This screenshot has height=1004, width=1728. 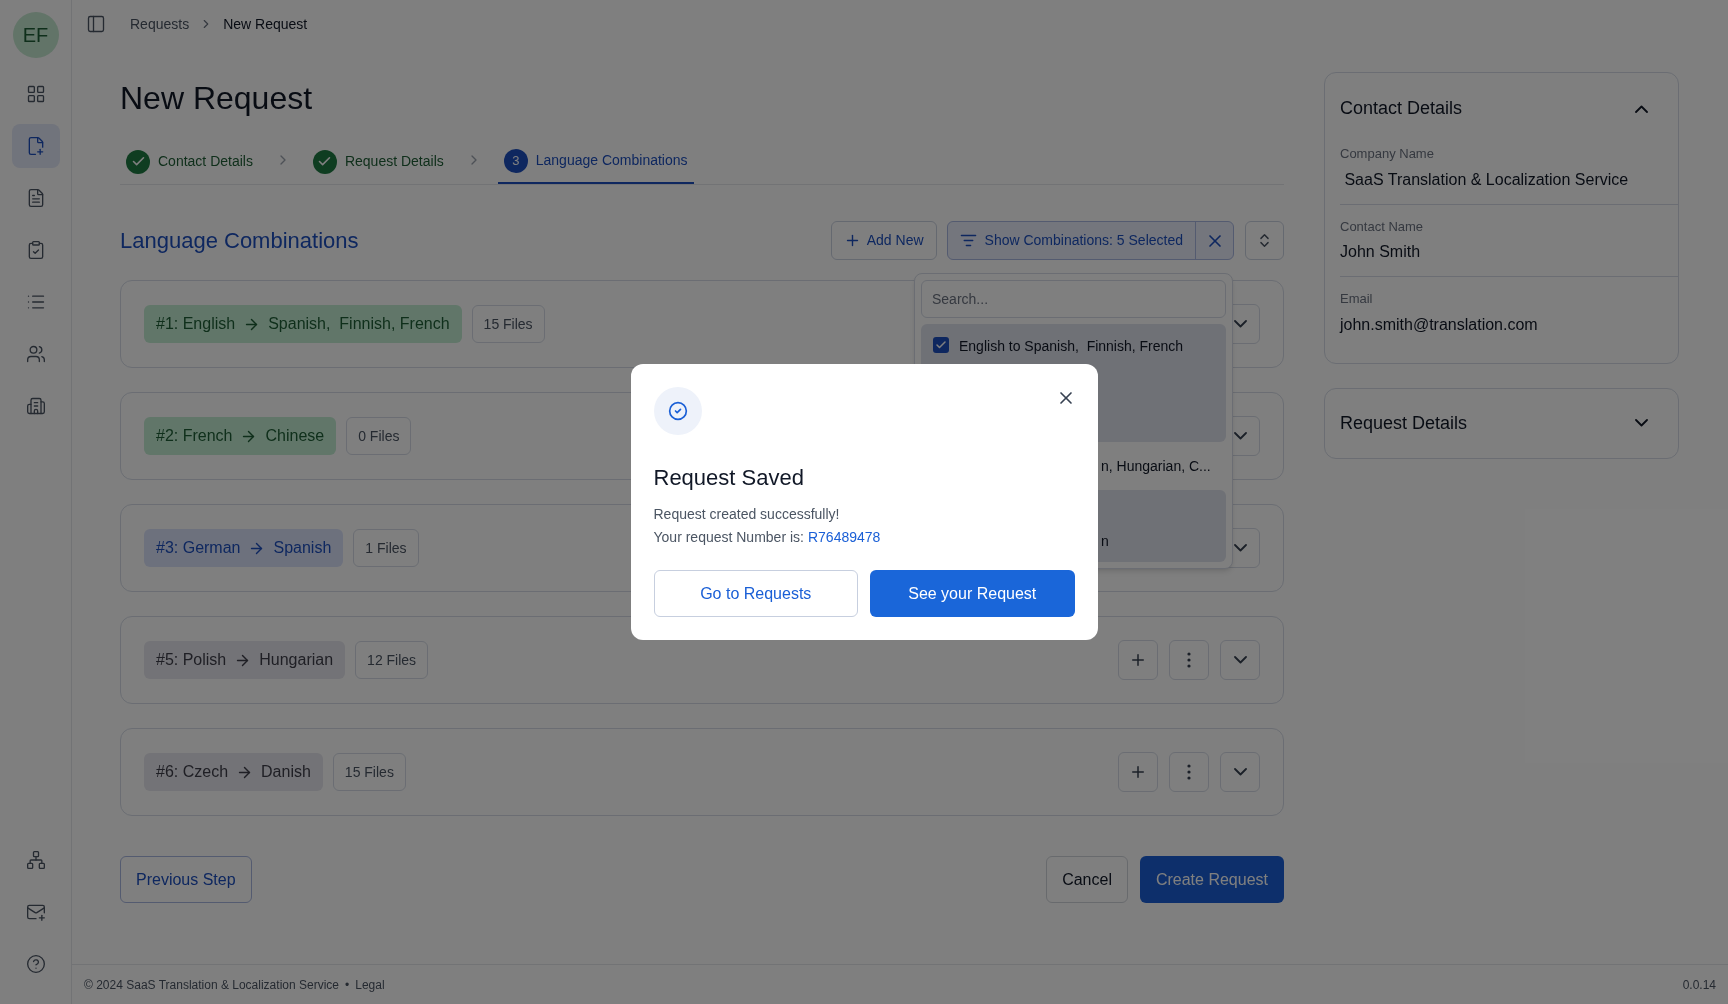 I want to click on step-tab: Contact Details, so click(x=189, y=161).